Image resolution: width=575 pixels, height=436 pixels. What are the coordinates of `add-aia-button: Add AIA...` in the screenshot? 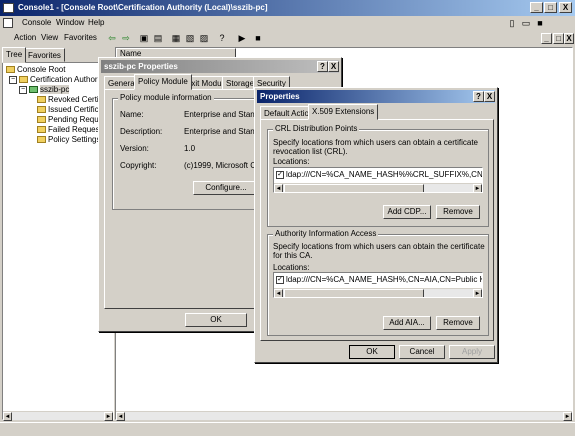 It's located at (407, 323).